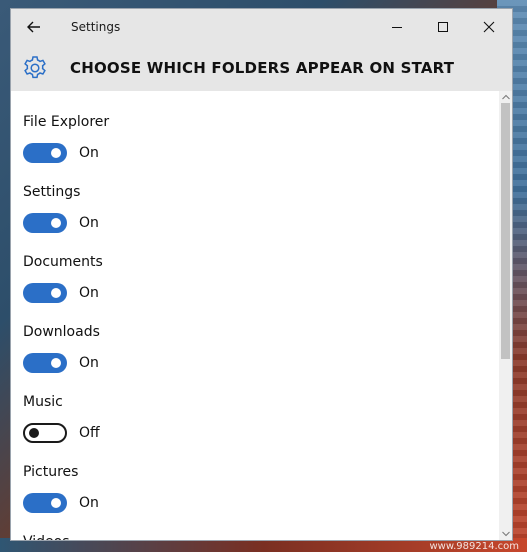  I want to click on page-header: CHOOSE WHICH FOLDERS APPEAR ON START, so click(261, 68).